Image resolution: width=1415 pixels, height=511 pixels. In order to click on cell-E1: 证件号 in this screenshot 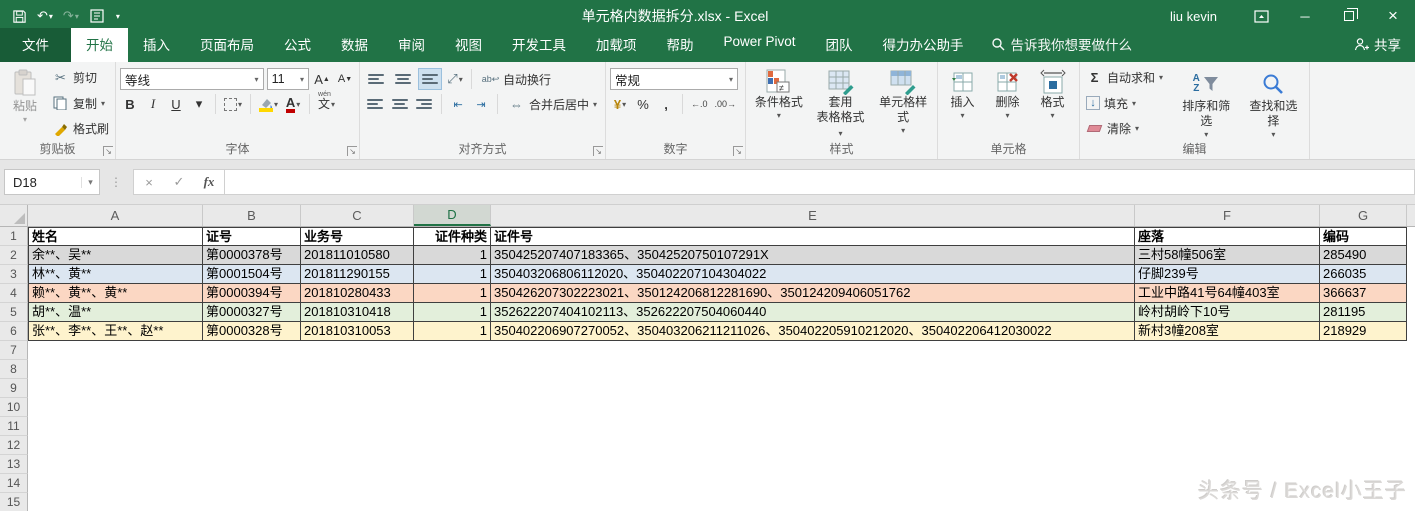, I will do `click(813, 236)`.